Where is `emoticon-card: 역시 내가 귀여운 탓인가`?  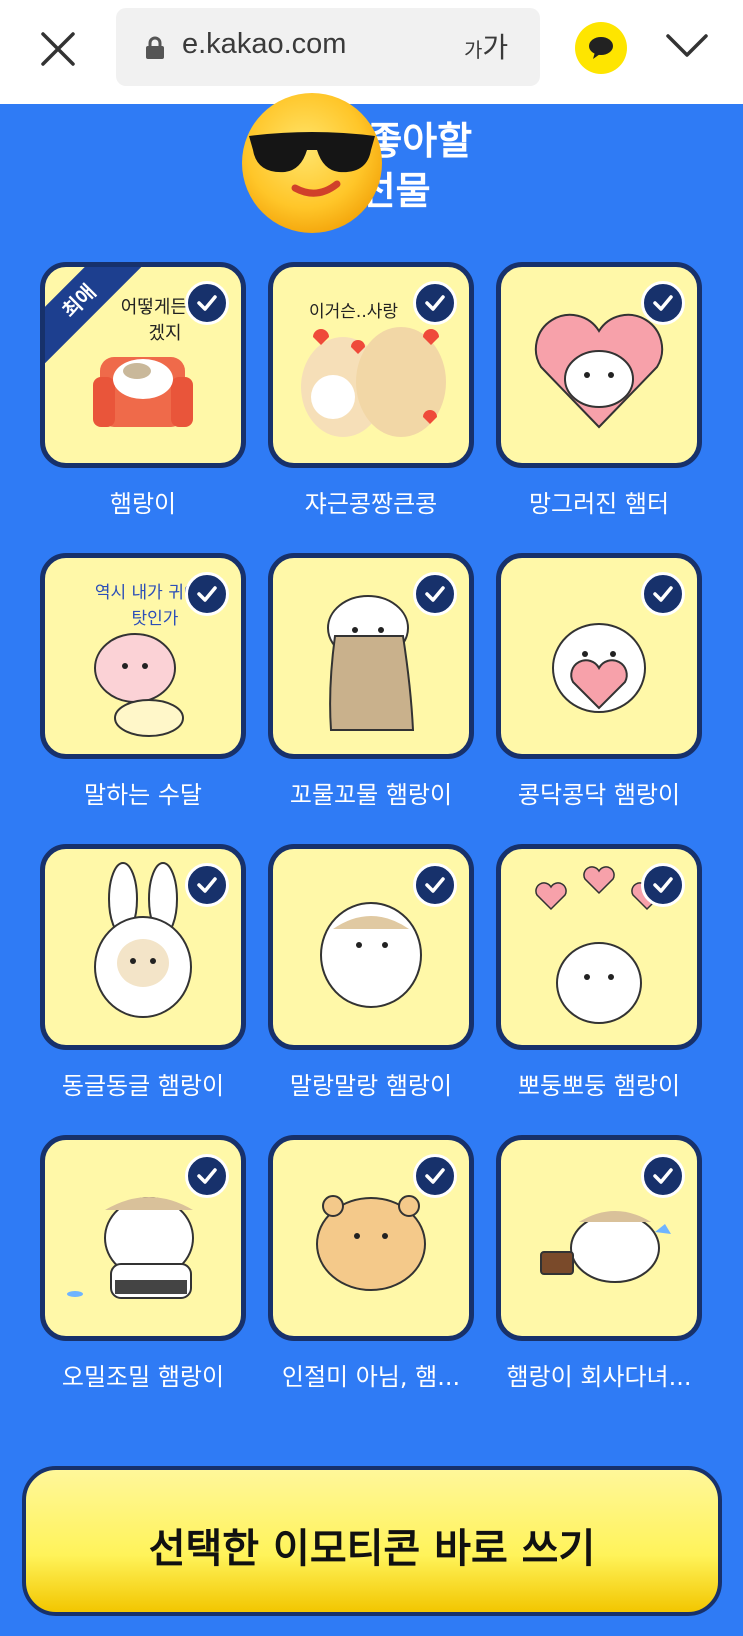
emoticon-card: 역시 내가 귀여운 탓인가 is located at coordinates (143, 656).